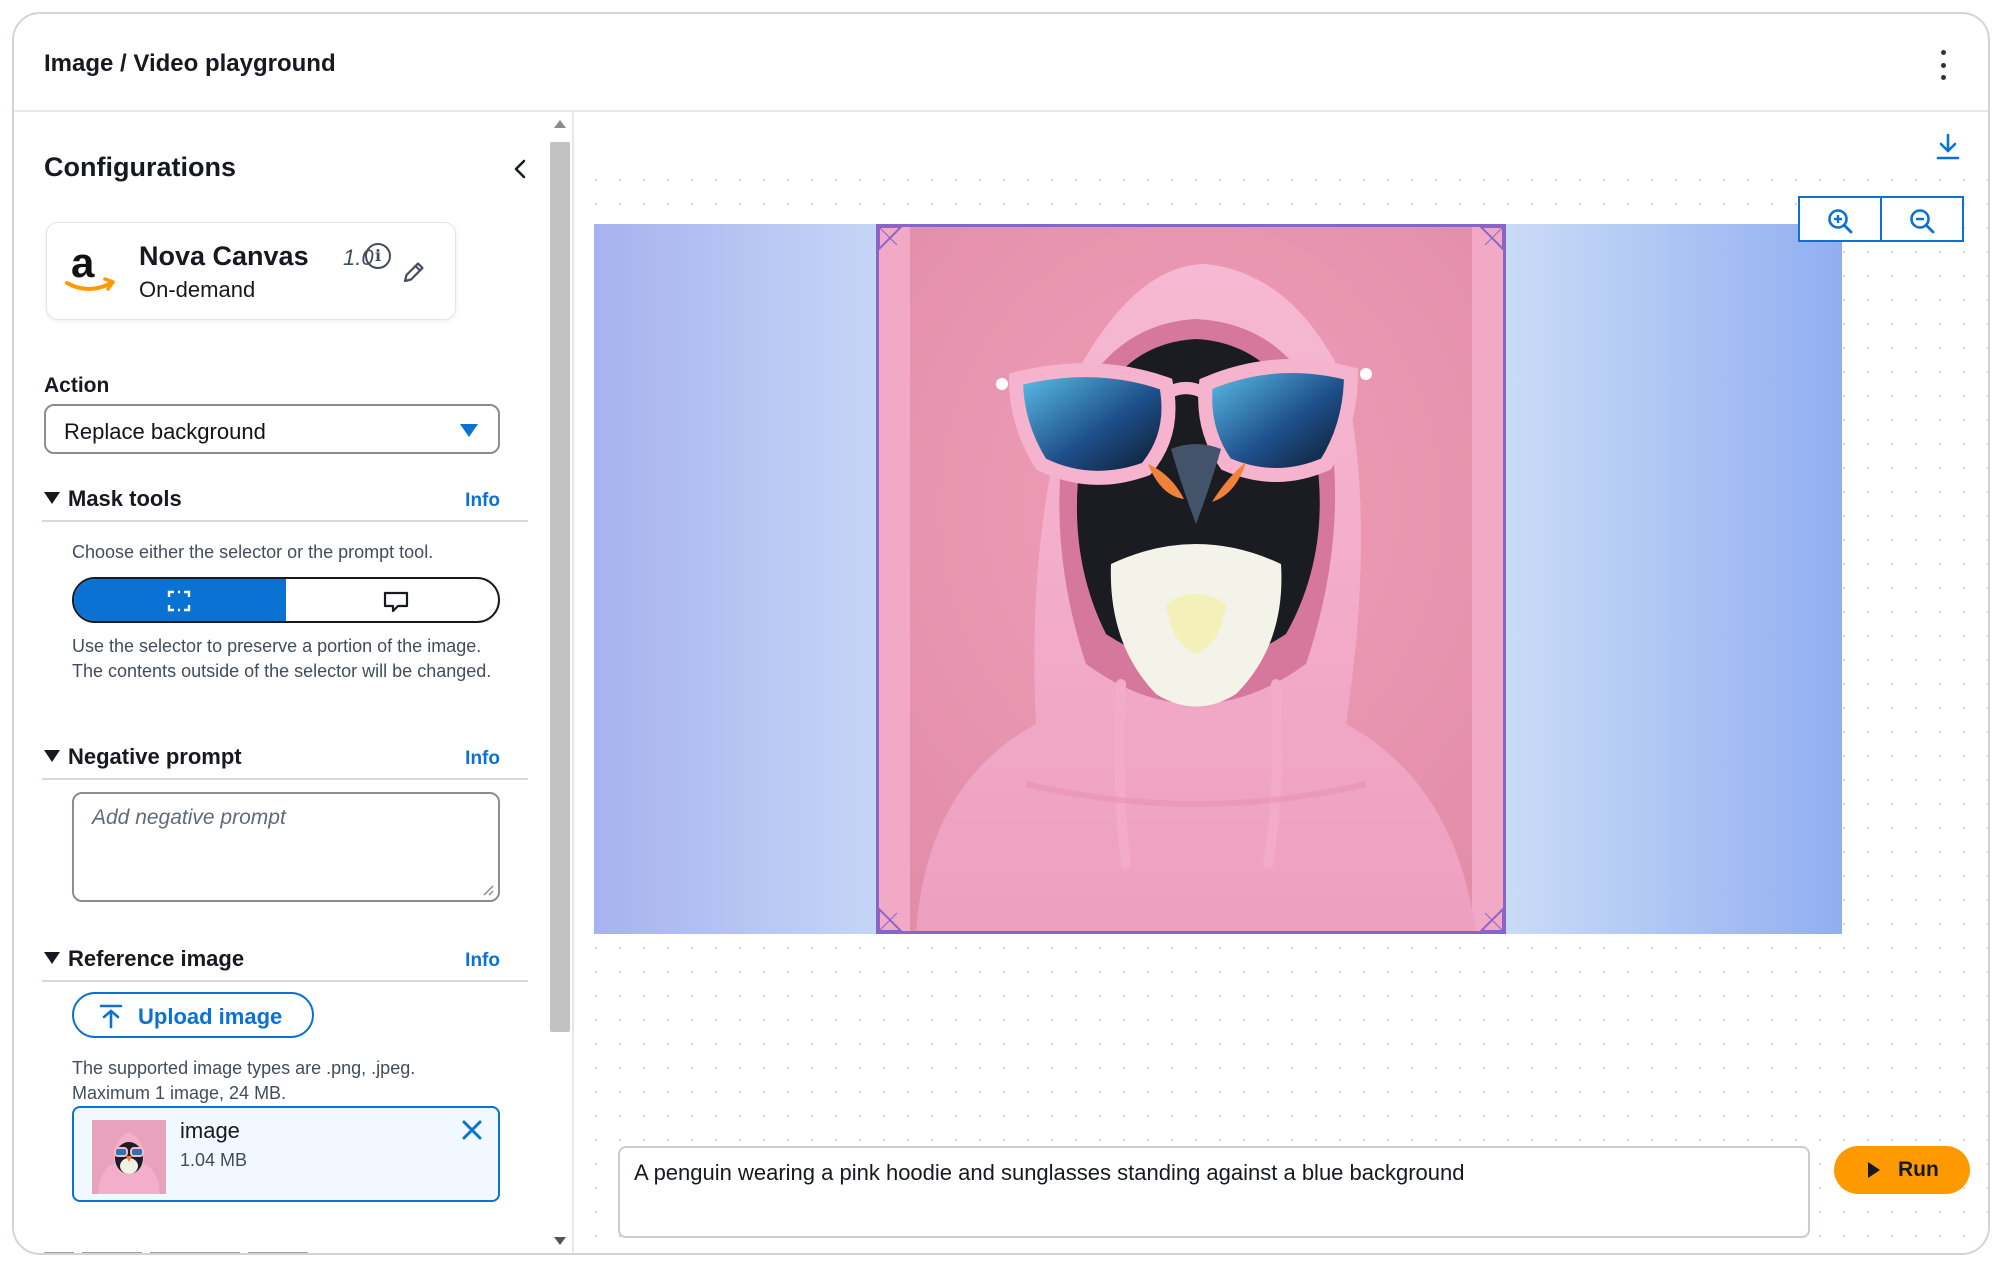 The height and width of the screenshot is (1265, 2000). Describe the element at coordinates (1943, 65) in the screenshot. I see `more-options-icon` at that location.